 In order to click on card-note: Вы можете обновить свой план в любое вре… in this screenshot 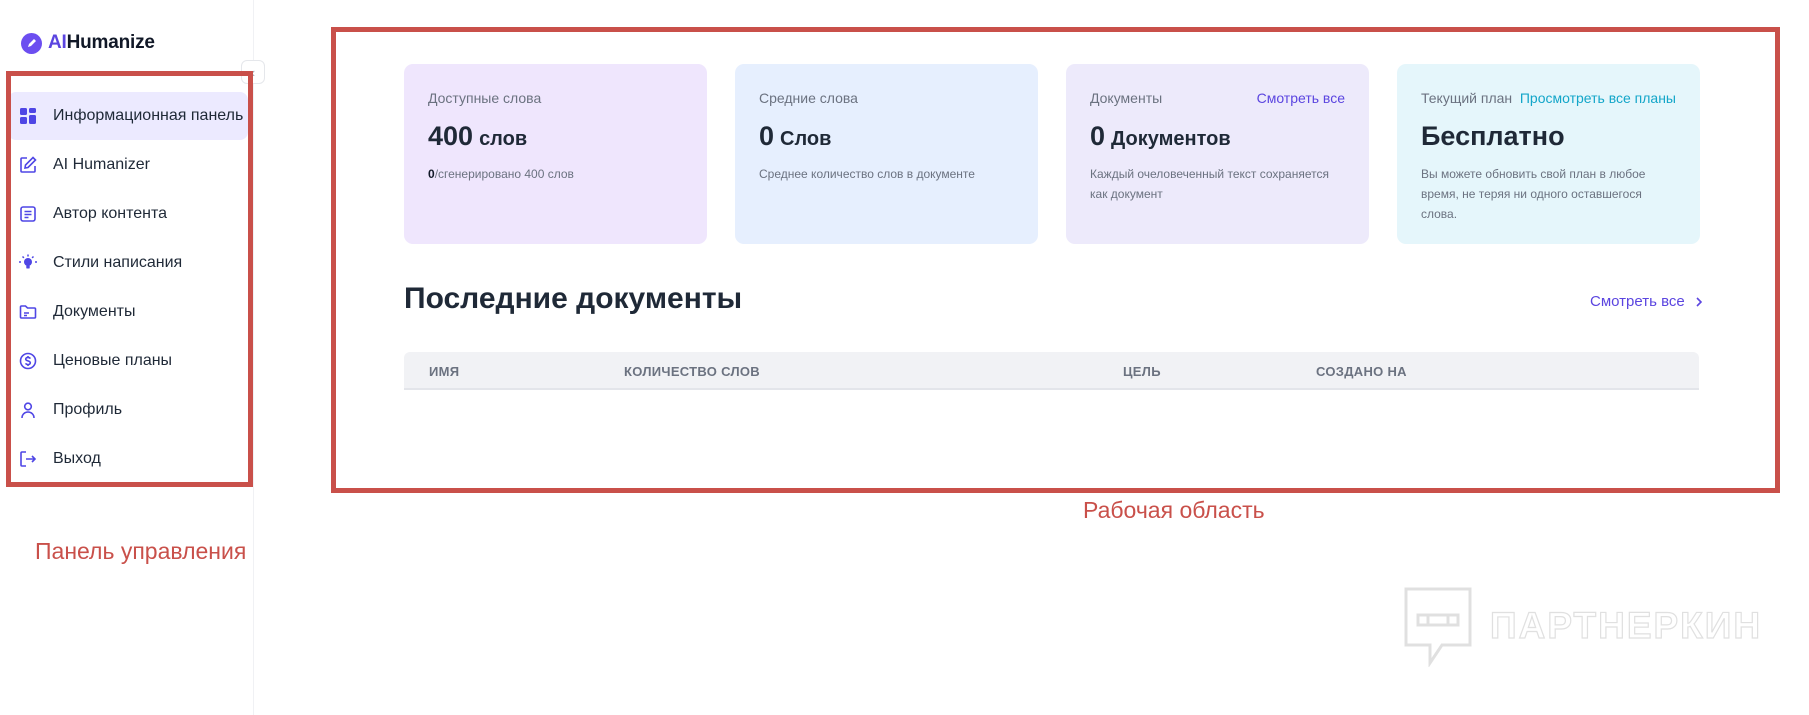, I will do `click(1533, 194)`.